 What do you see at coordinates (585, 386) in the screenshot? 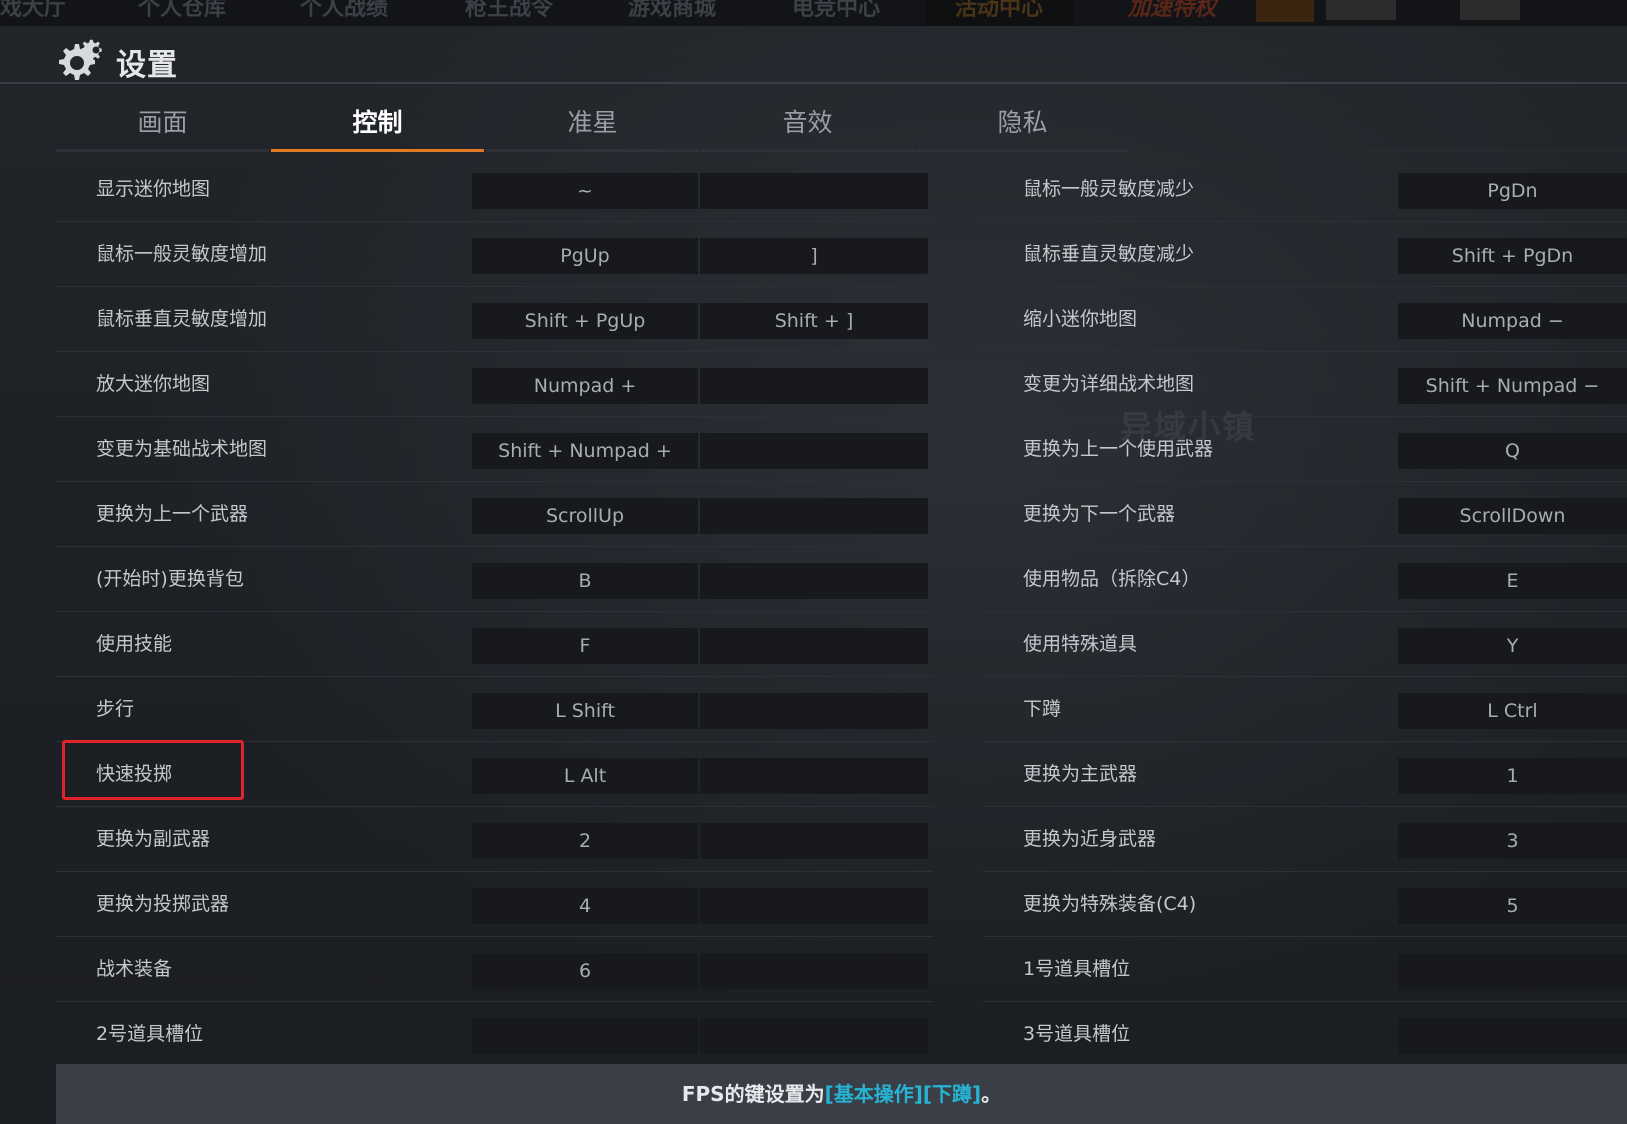
I see `primary-key-slot: Numpad +` at bounding box center [585, 386].